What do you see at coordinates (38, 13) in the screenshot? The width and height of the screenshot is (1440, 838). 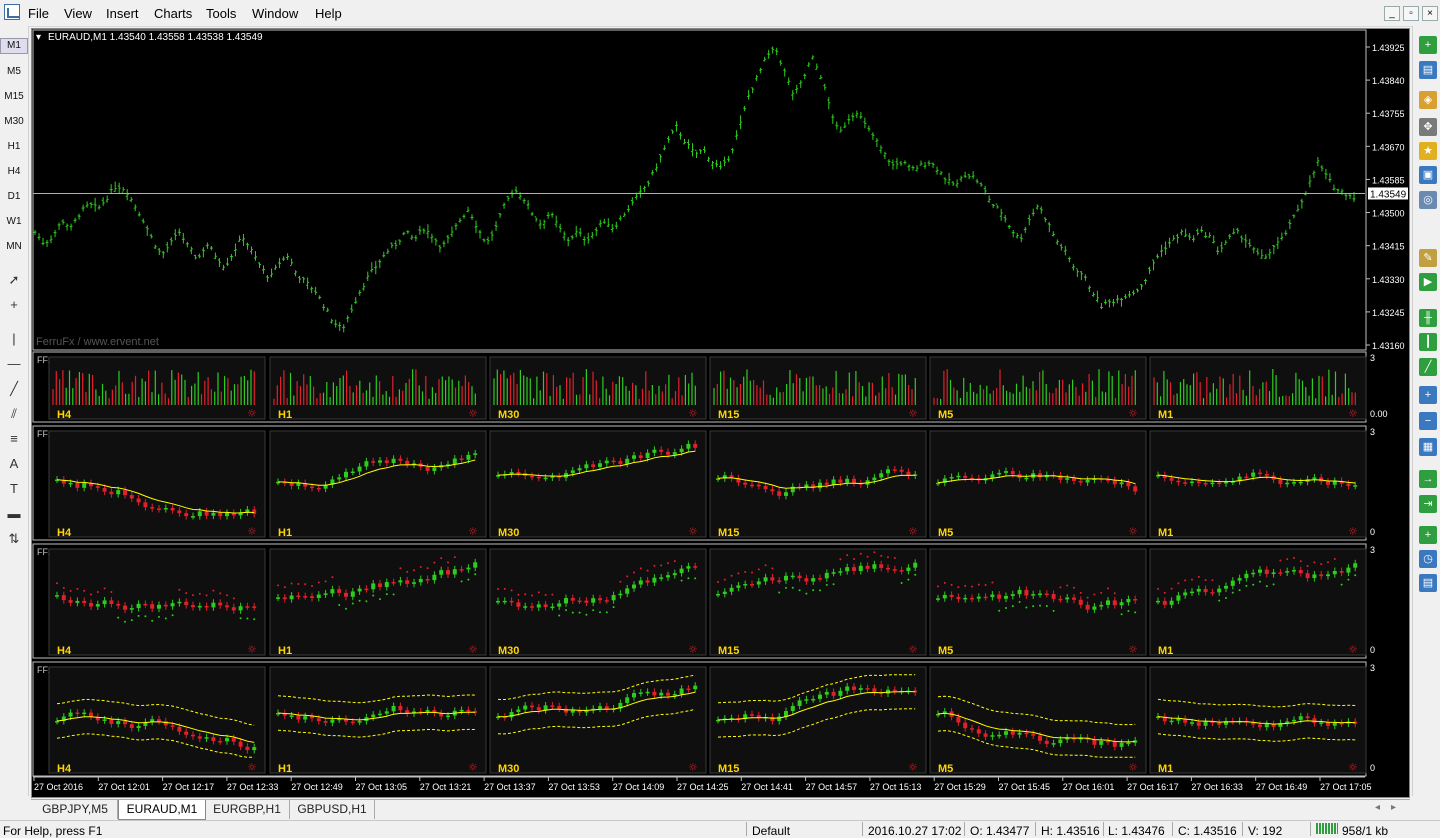 I see `menu-file: File` at bounding box center [38, 13].